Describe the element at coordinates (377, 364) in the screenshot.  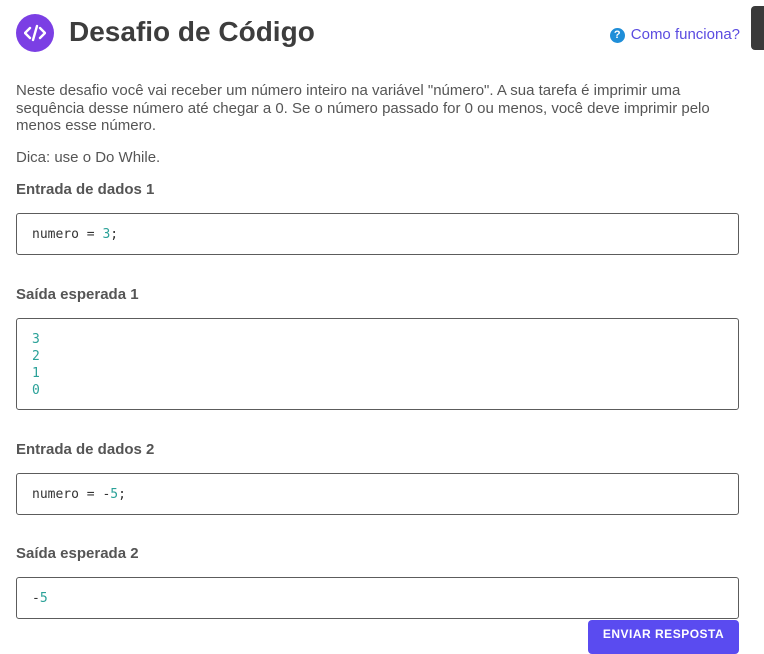
I see `output-box-1: 3 2 1 0` at that location.